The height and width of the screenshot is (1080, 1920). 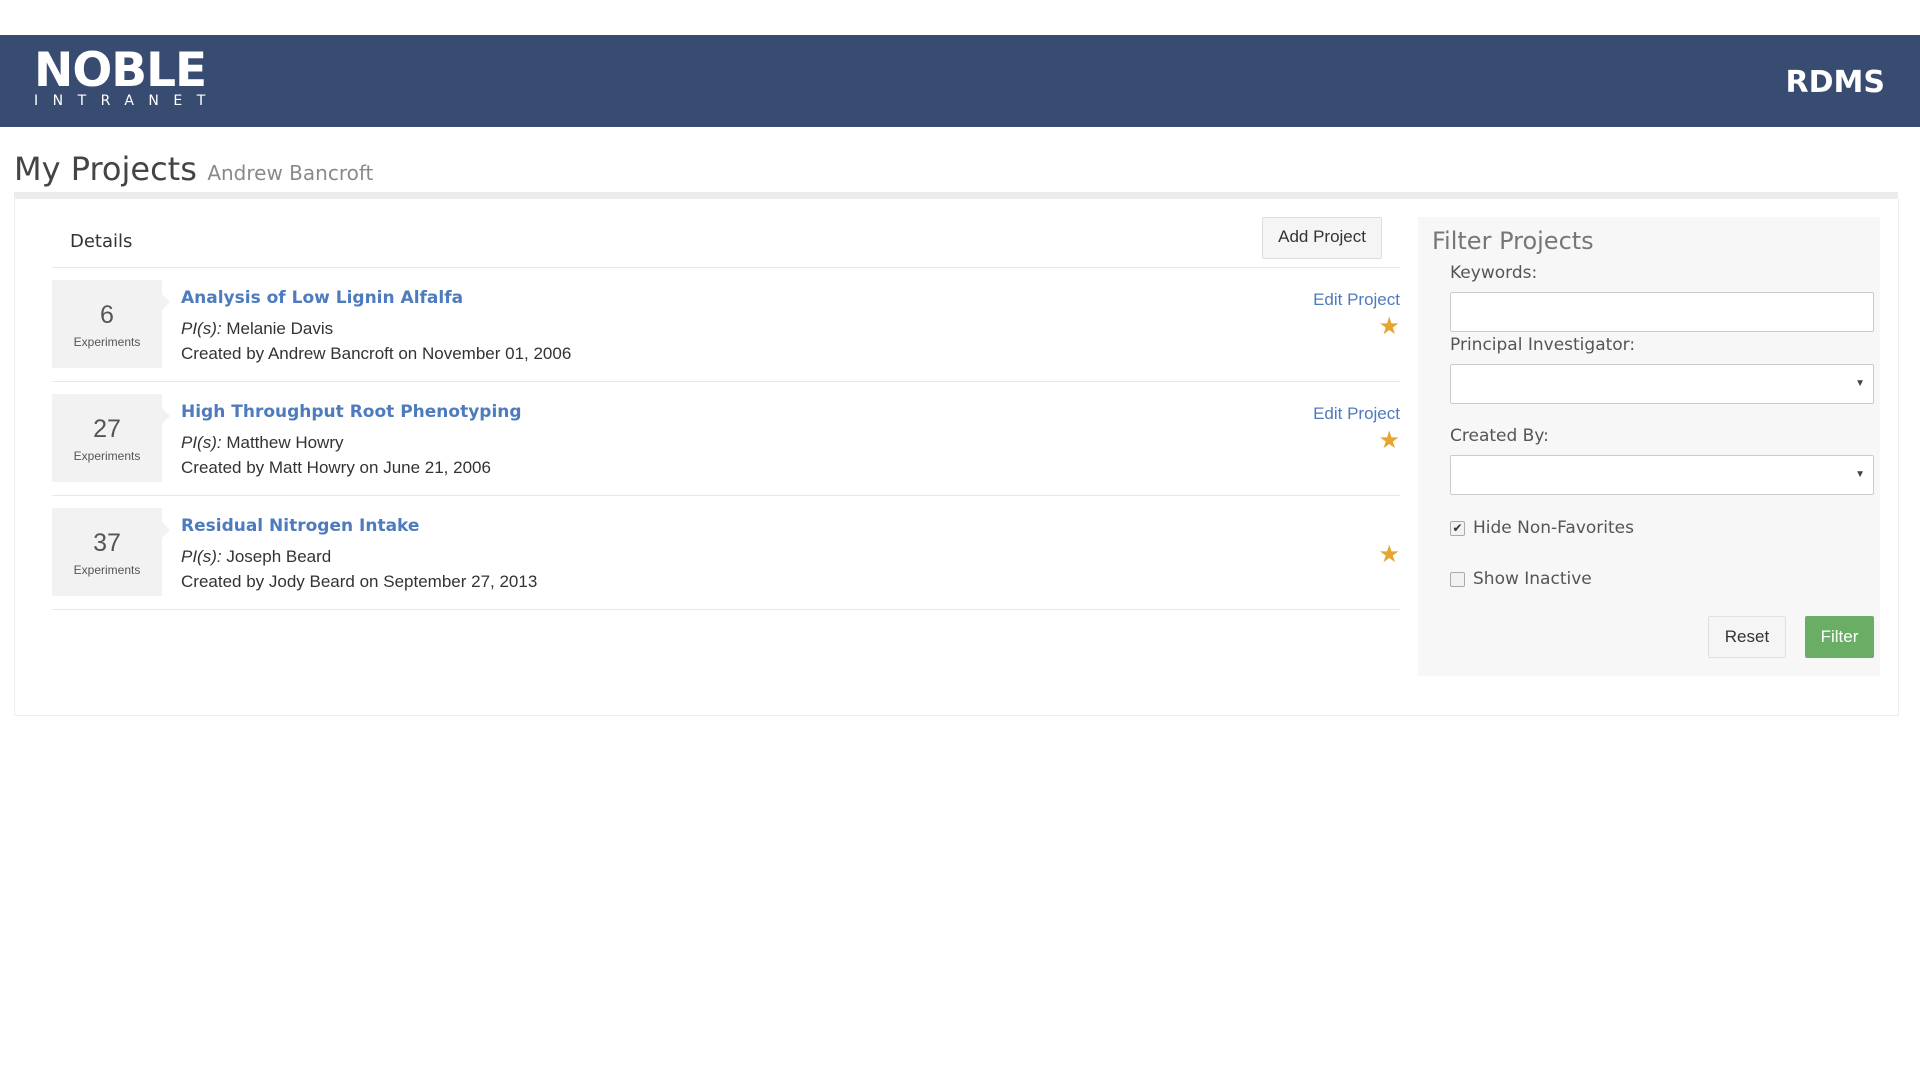 I want to click on experiments-count-box: 27 Experiments, so click(x=111, y=438).